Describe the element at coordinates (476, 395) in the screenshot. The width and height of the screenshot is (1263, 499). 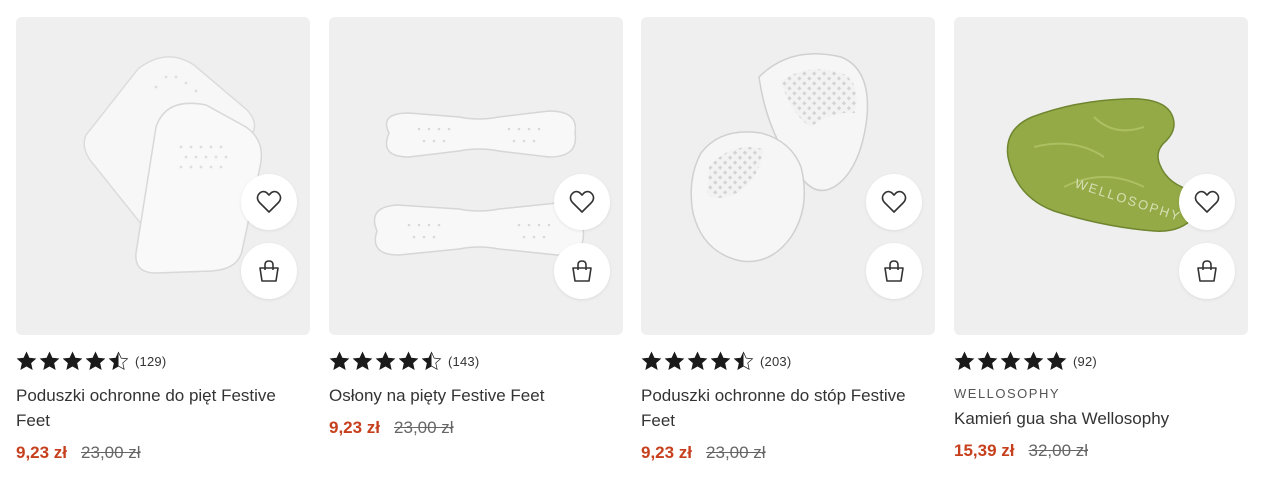
I see `product-title: Osłony na pięty Festive Feet` at that location.